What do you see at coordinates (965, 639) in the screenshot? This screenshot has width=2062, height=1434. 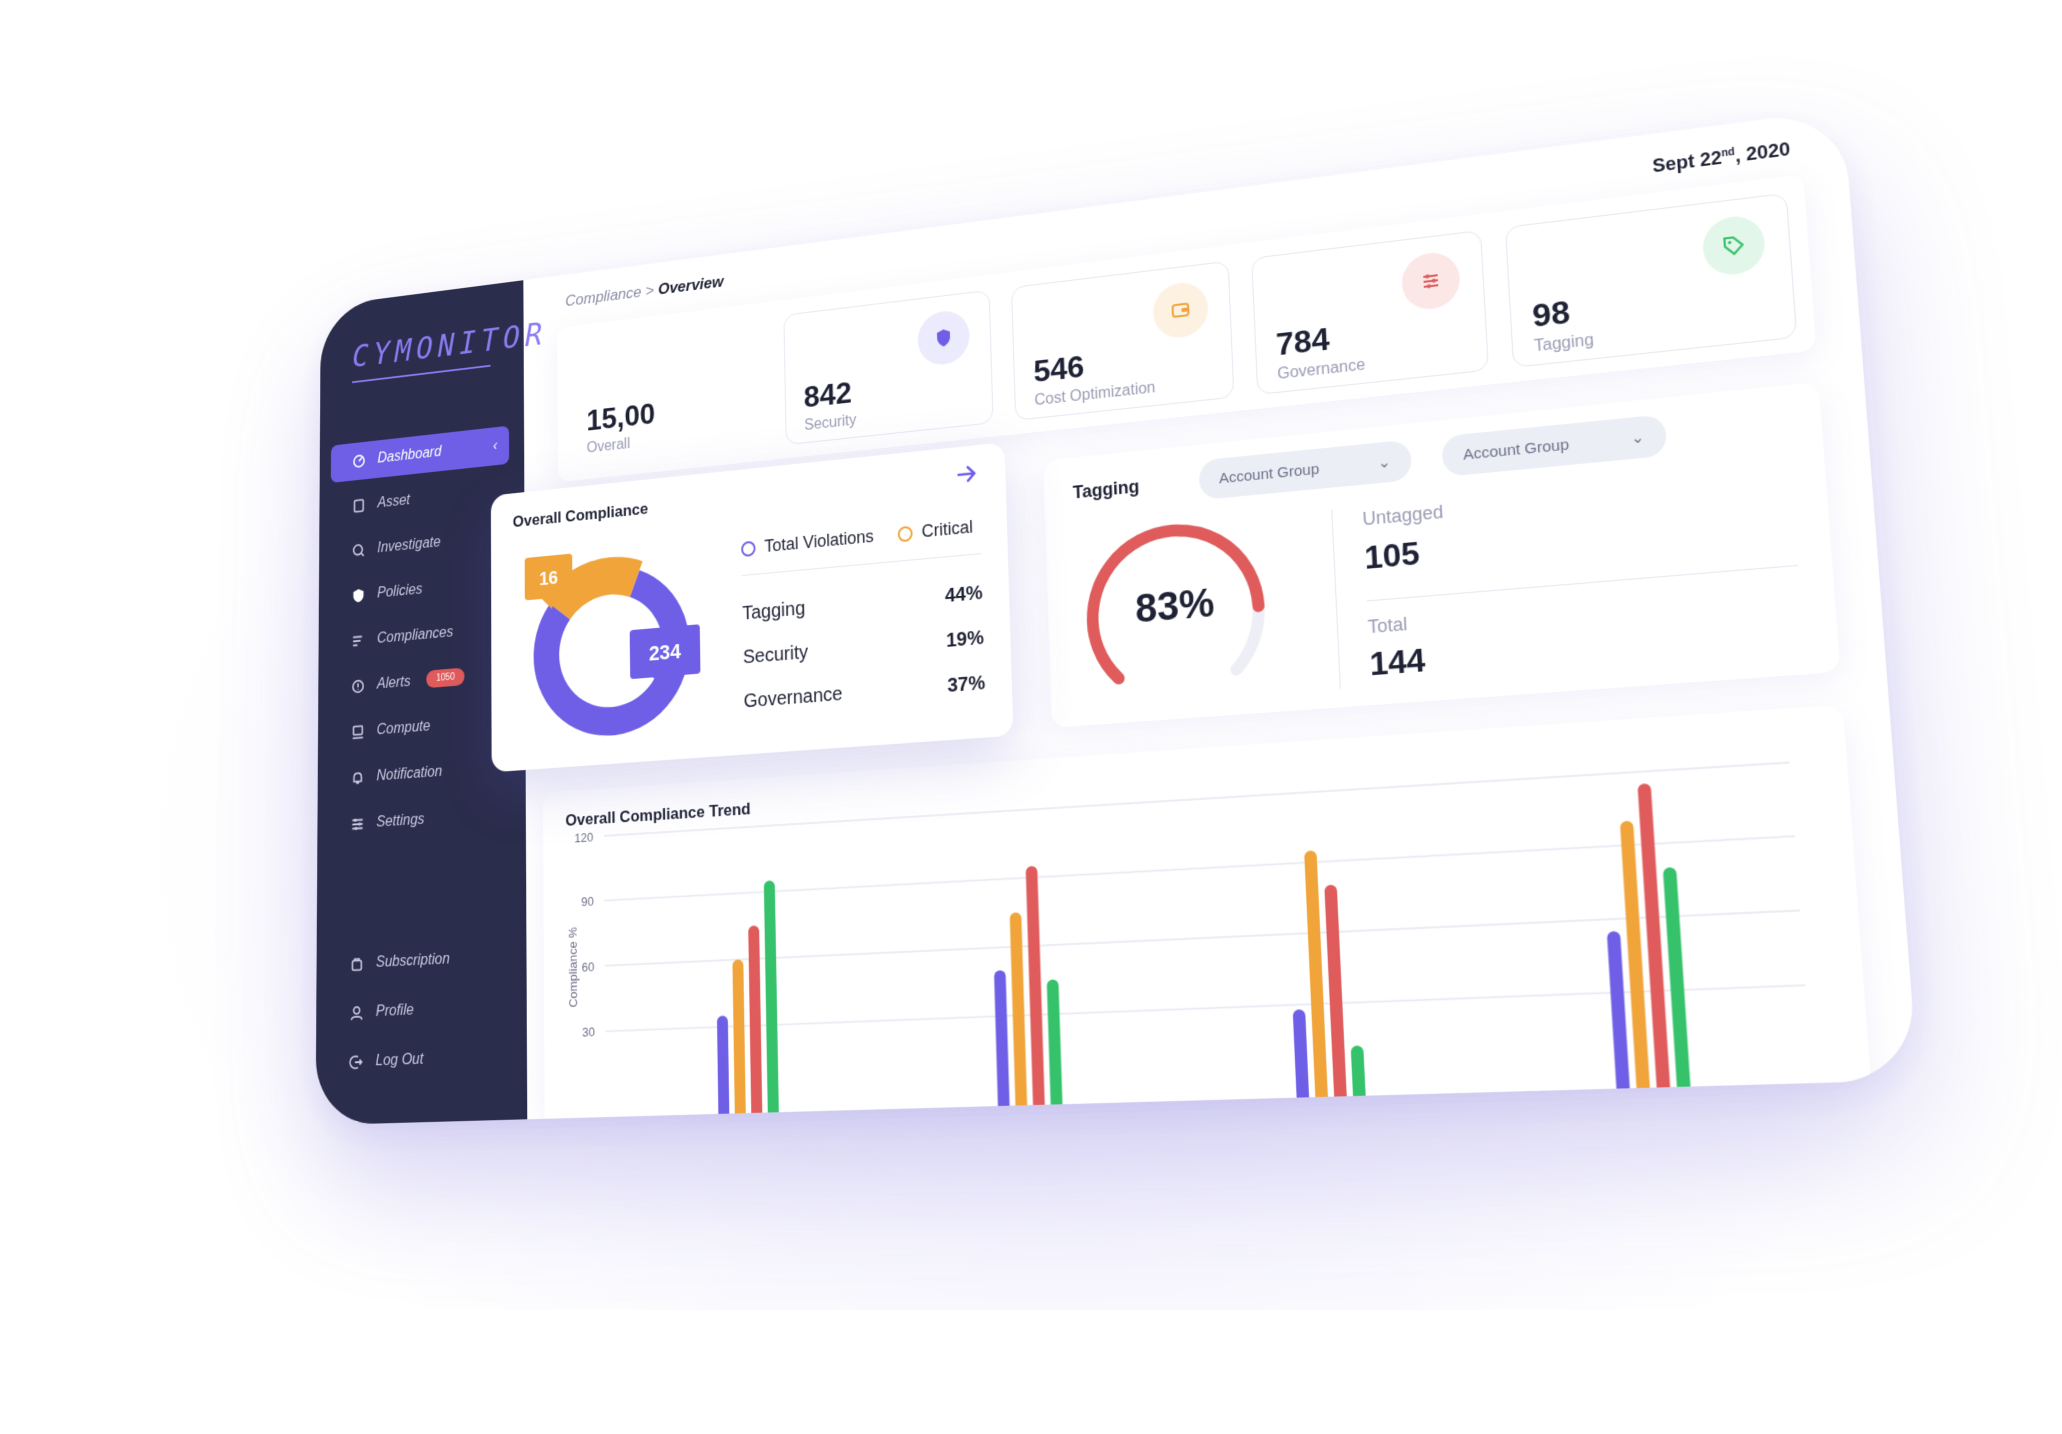 I see `row-percent: 19%` at bounding box center [965, 639].